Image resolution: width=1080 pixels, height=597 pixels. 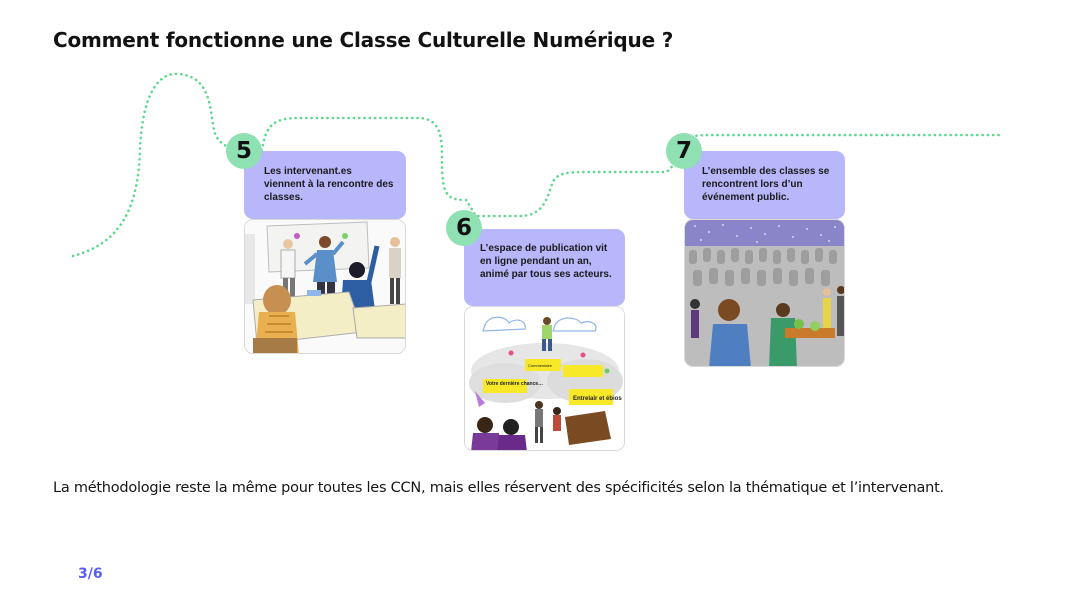 I want to click on page-indicator: 3/6, so click(x=90, y=574).